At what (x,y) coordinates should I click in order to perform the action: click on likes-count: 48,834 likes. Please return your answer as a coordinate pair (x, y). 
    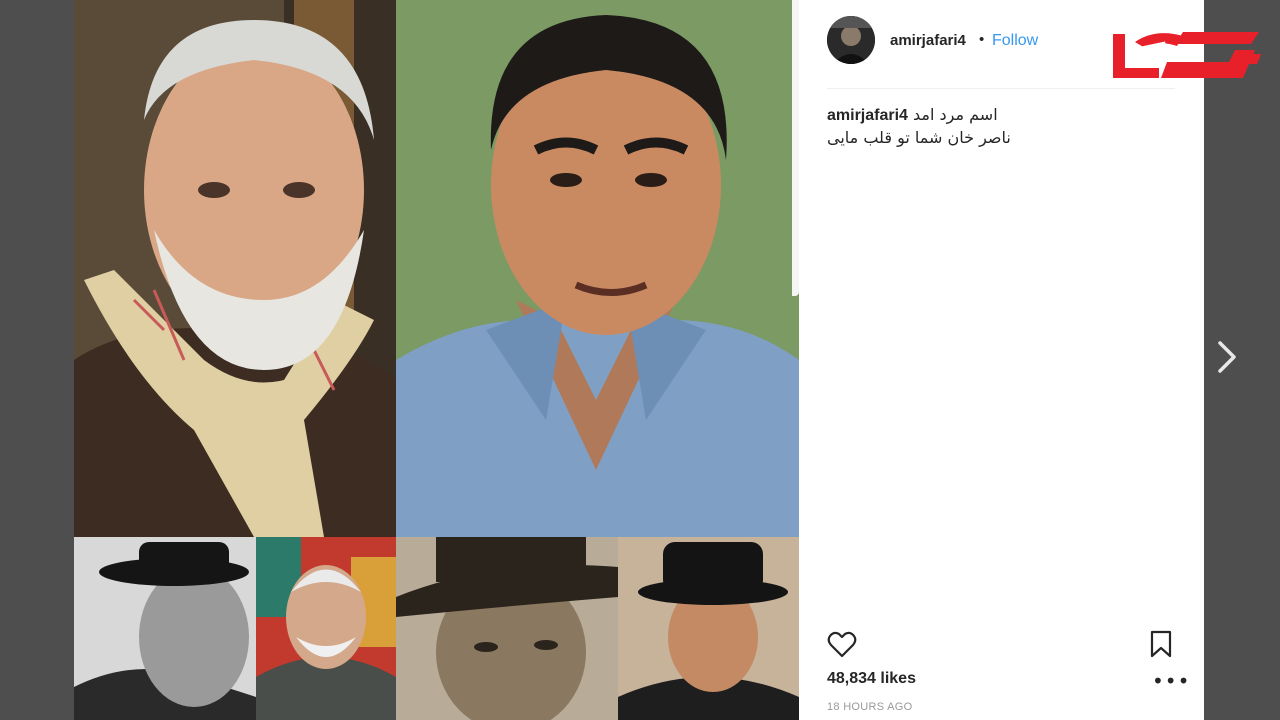
    Looking at the image, I should click on (871, 679).